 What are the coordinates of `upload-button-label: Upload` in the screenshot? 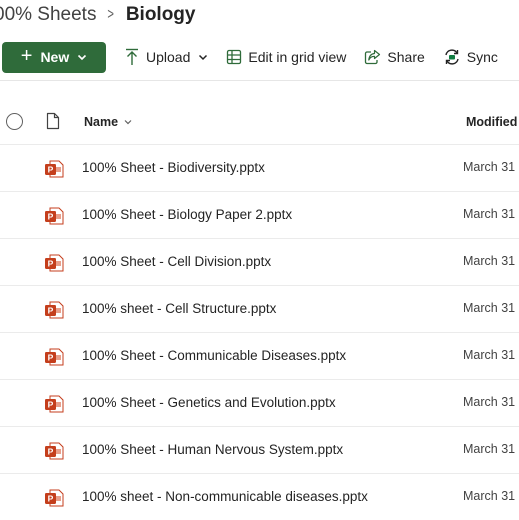 It's located at (168, 57).